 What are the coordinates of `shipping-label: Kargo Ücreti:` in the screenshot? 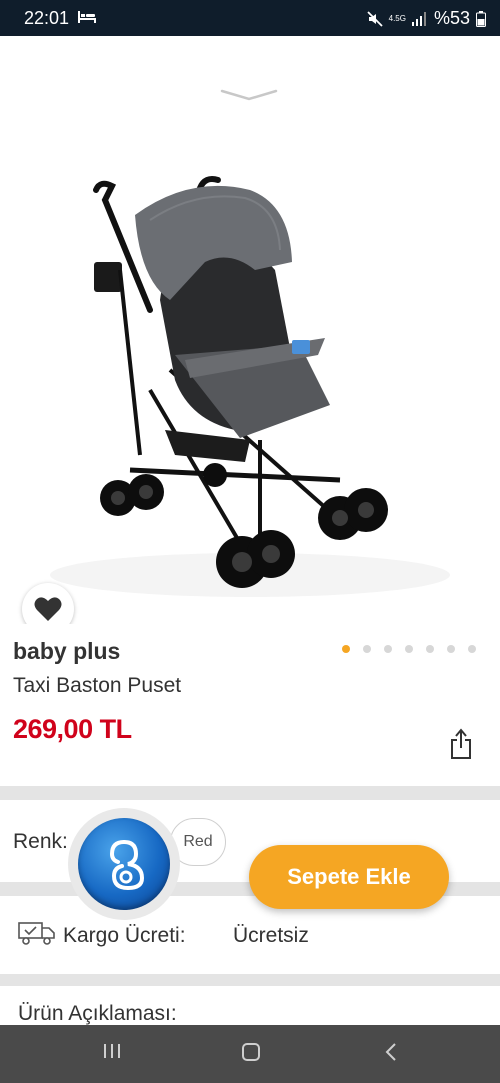 It's located at (124, 935).